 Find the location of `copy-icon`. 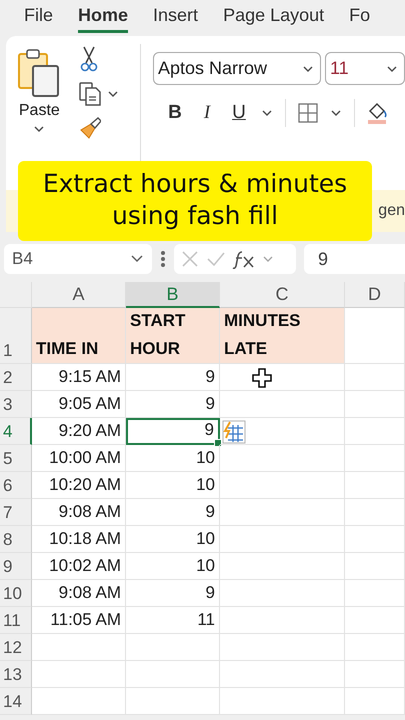

copy-icon is located at coordinates (89, 94).